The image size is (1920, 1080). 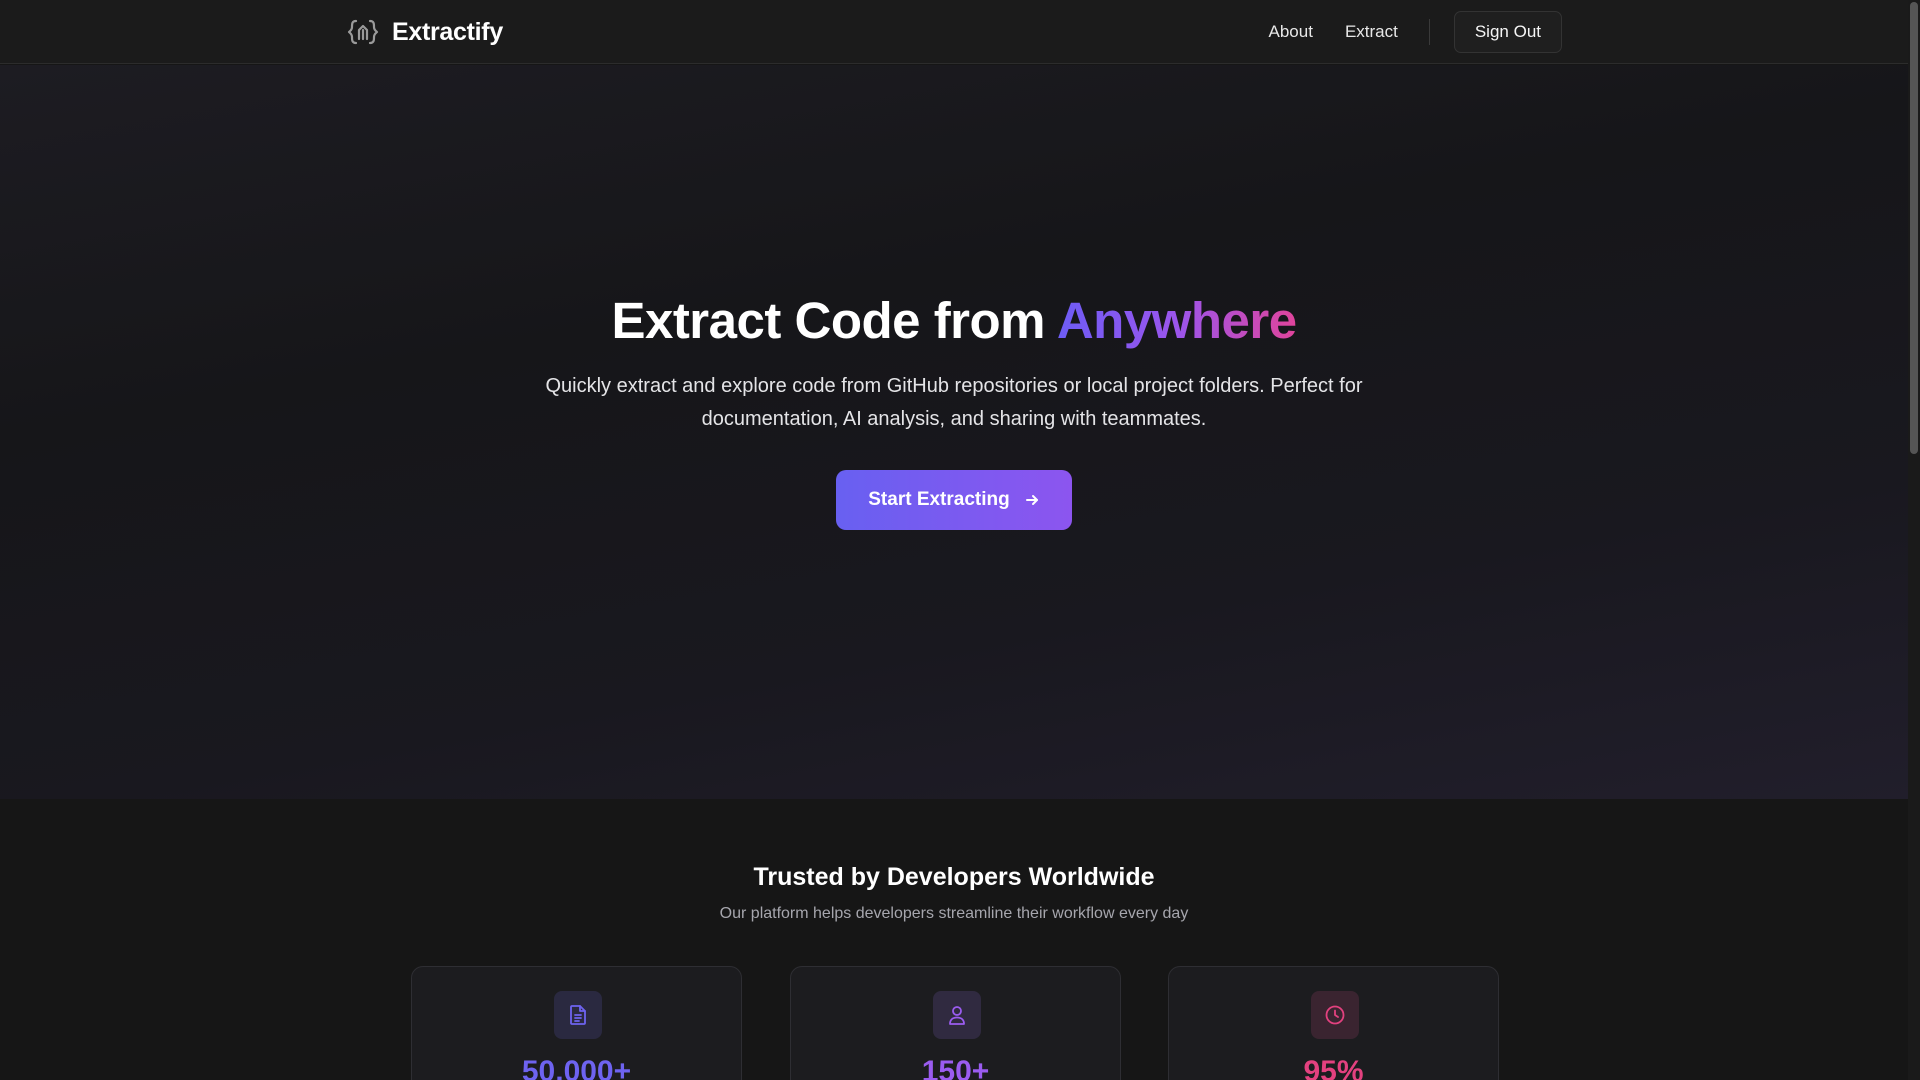 I want to click on nav-link-about: About, so click(x=1291, y=32).